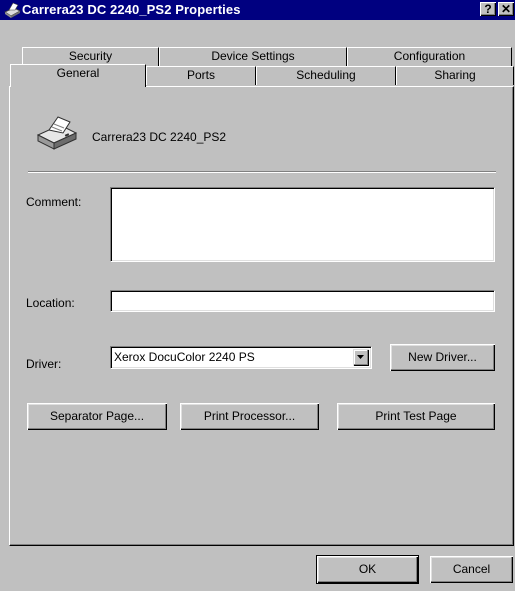 The width and height of the screenshot is (515, 591). What do you see at coordinates (44, 364) in the screenshot?
I see `driver-label: Driver:` at bounding box center [44, 364].